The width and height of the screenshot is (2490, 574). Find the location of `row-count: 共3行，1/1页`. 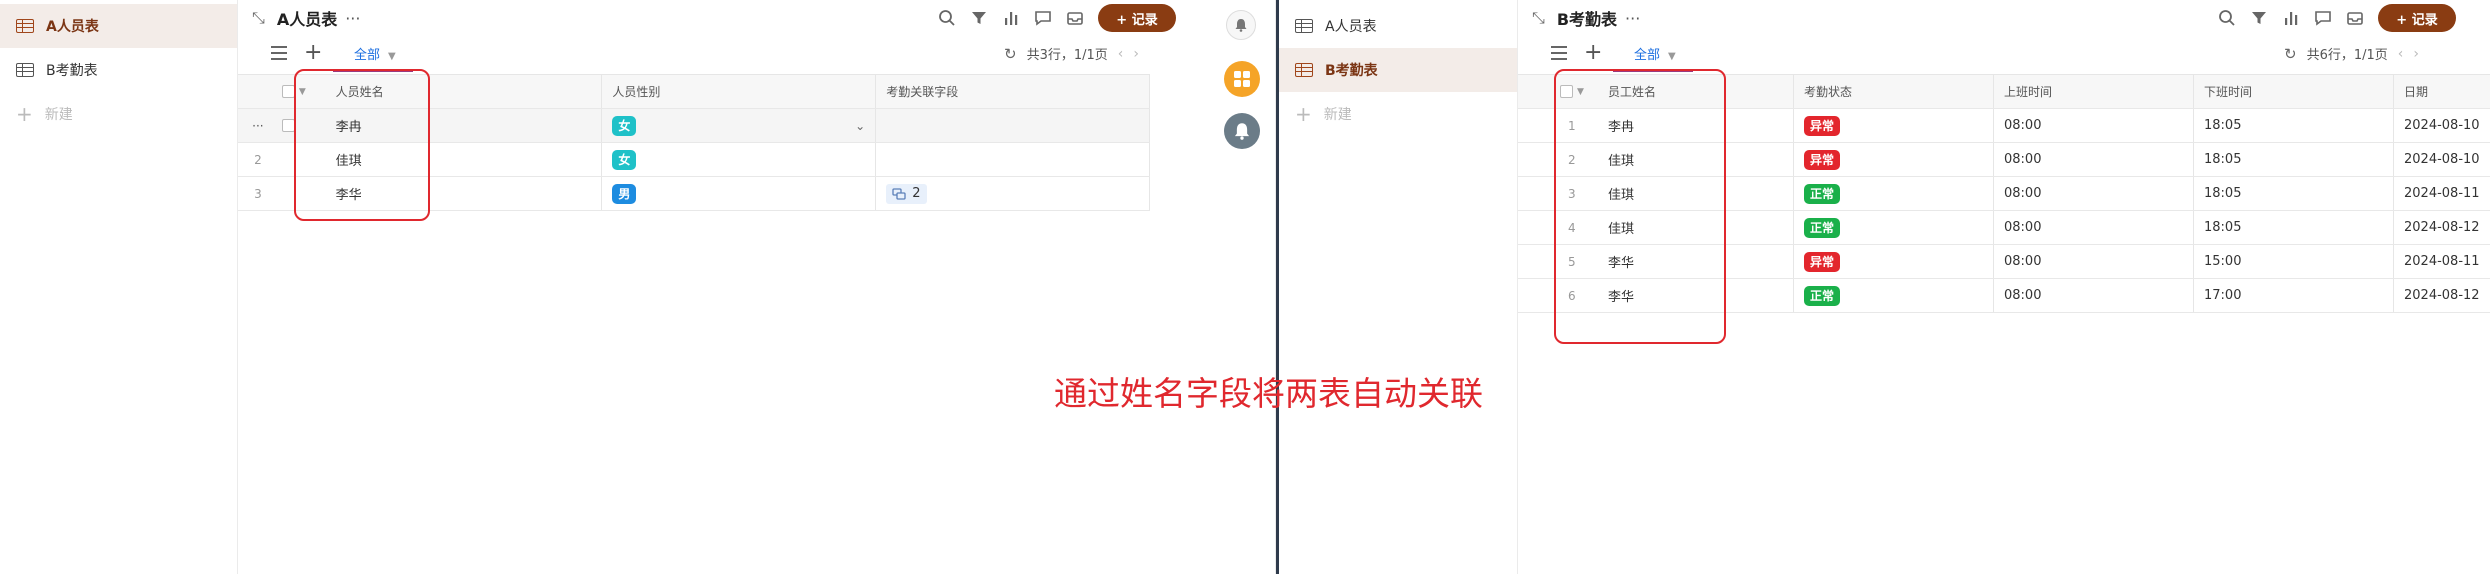

row-count: 共3行，1/1页 is located at coordinates (1067, 55).